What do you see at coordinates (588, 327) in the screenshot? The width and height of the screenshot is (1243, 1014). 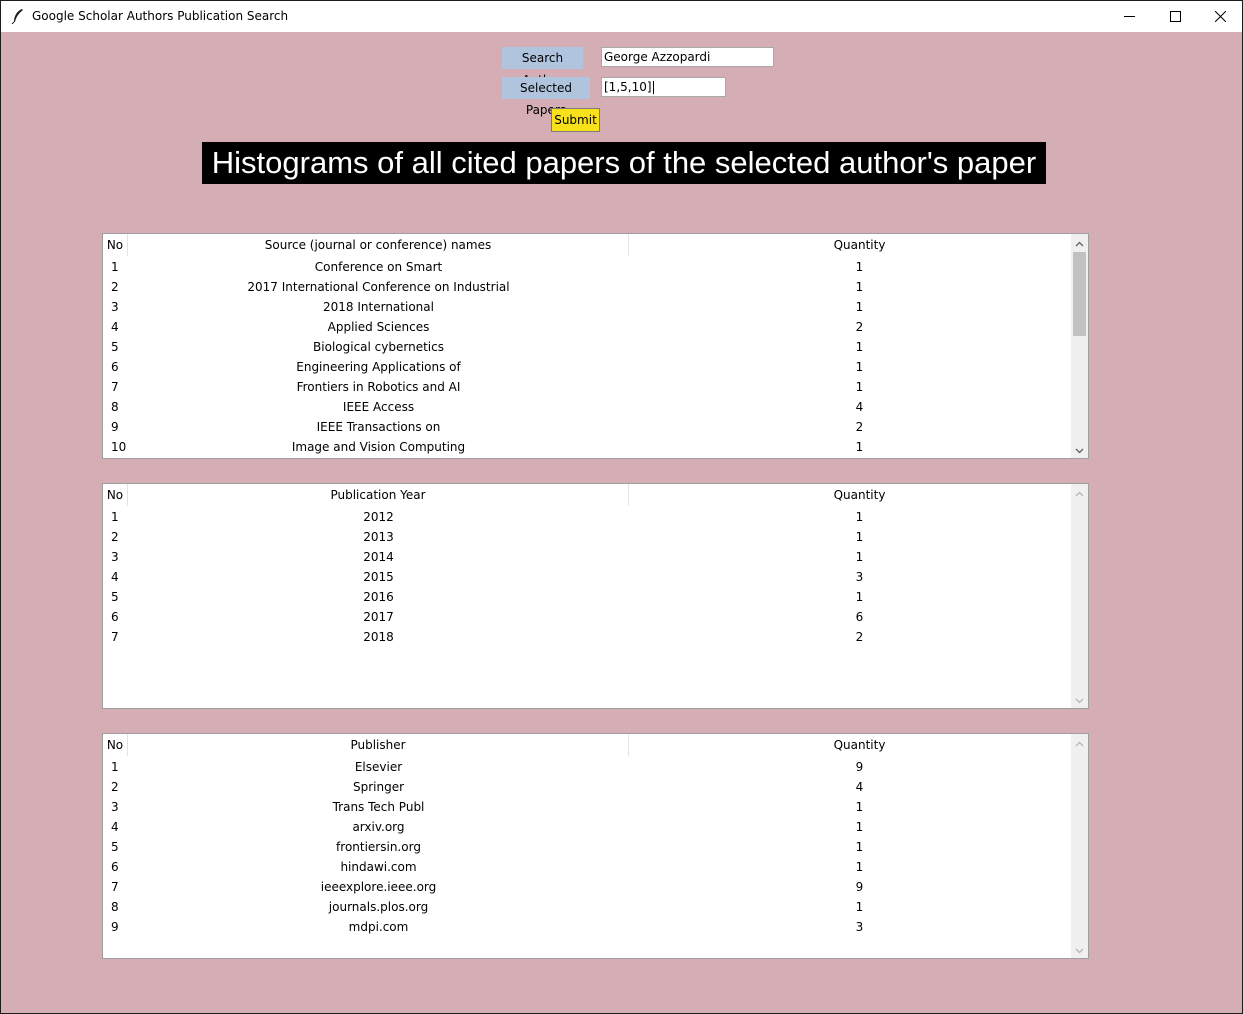 I see `table-row: 4 Applied Sciences 2` at bounding box center [588, 327].